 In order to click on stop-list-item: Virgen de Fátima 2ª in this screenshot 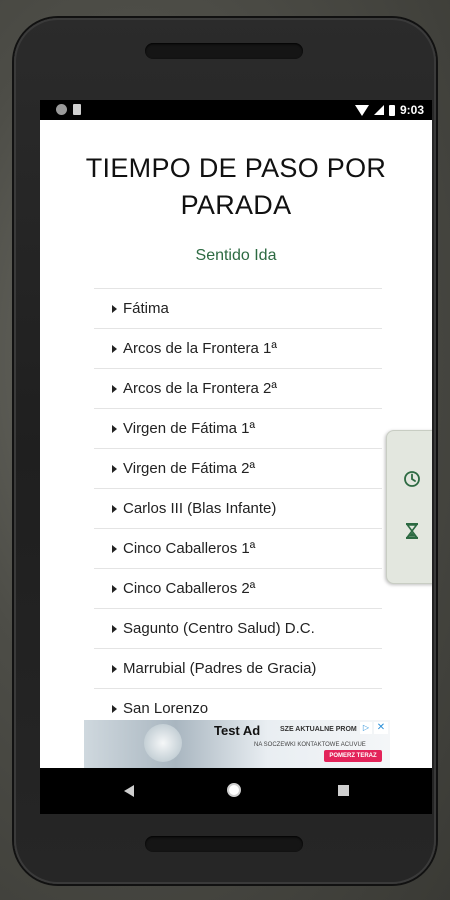, I will do `click(238, 469)`.